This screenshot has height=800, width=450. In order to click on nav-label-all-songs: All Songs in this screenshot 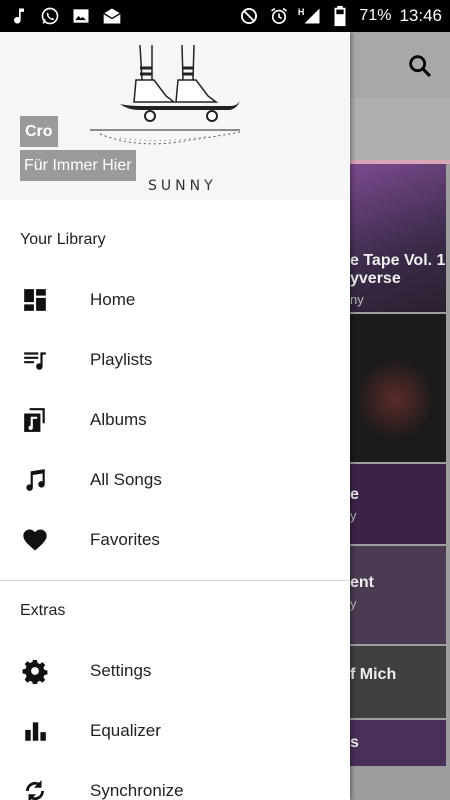, I will do `click(126, 479)`.